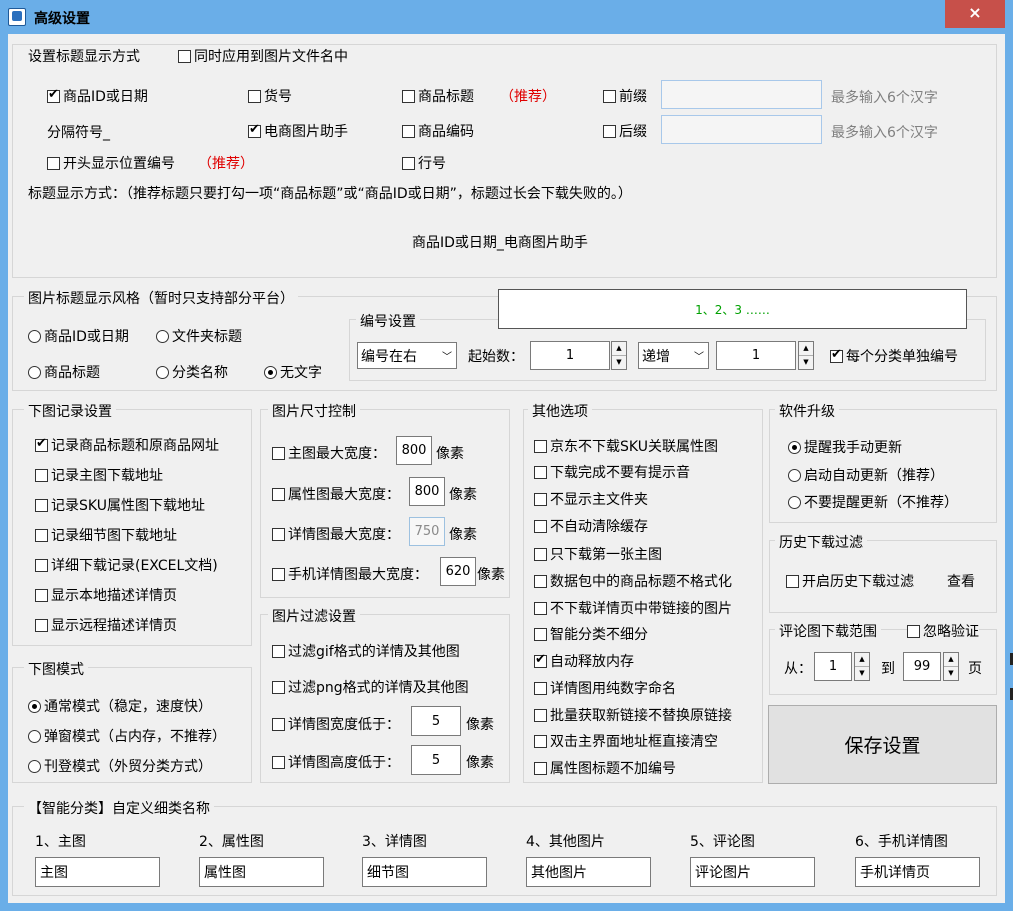 The height and width of the screenshot is (911, 1013). Describe the element at coordinates (873, 502) in the screenshot. I see `upgrade-option-never: 不要提醒更新（不推荐）` at that location.